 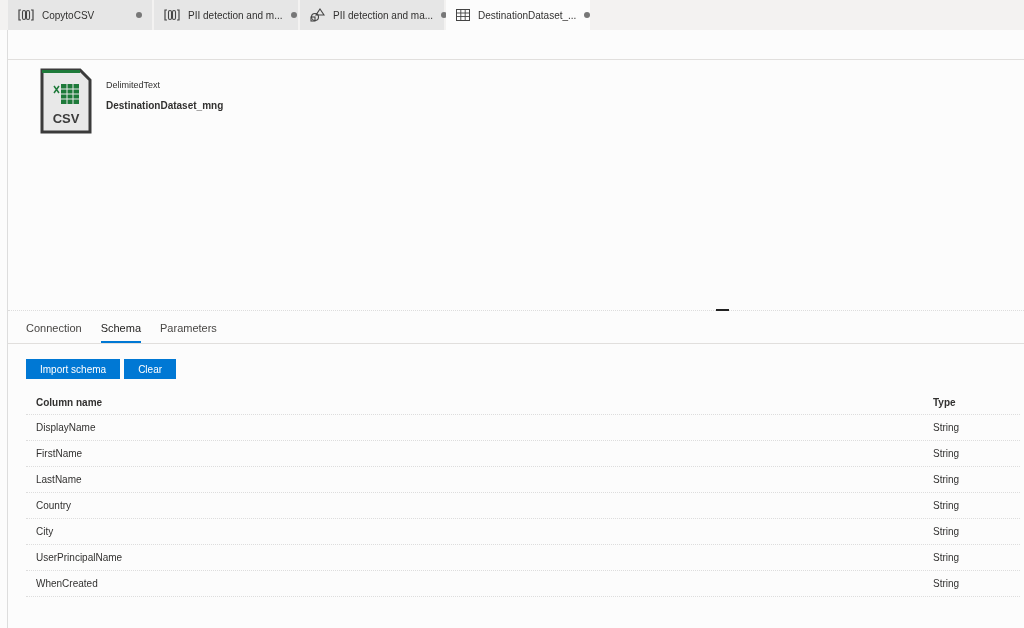 What do you see at coordinates (79, 558) in the screenshot?
I see `table-cell-text: UserPrincipalName` at bounding box center [79, 558].